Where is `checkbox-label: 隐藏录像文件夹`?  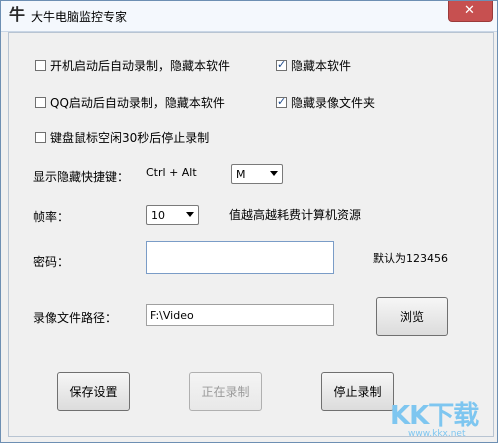
checkbox-label: 隐藏录像文件夹 is located at coordinates (333, 102).